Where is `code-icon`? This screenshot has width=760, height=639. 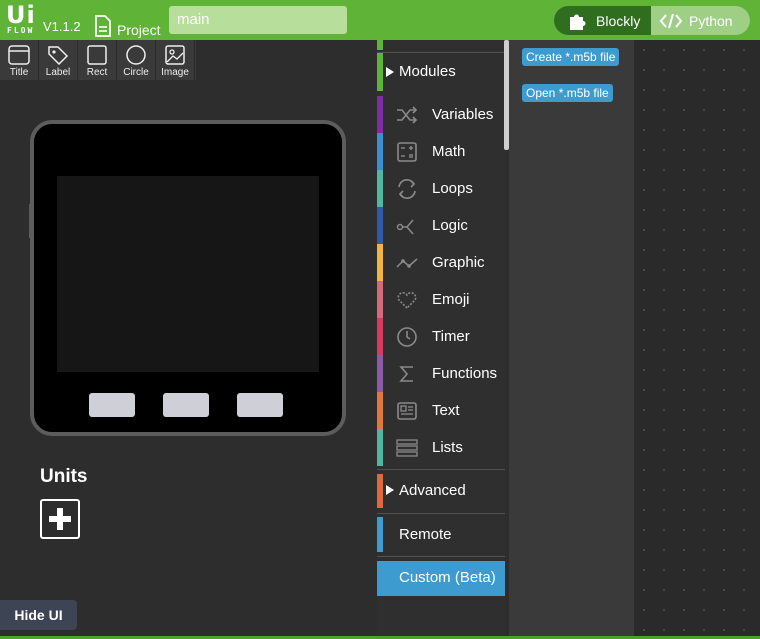
code-icon is located at coordinates (671, 20).